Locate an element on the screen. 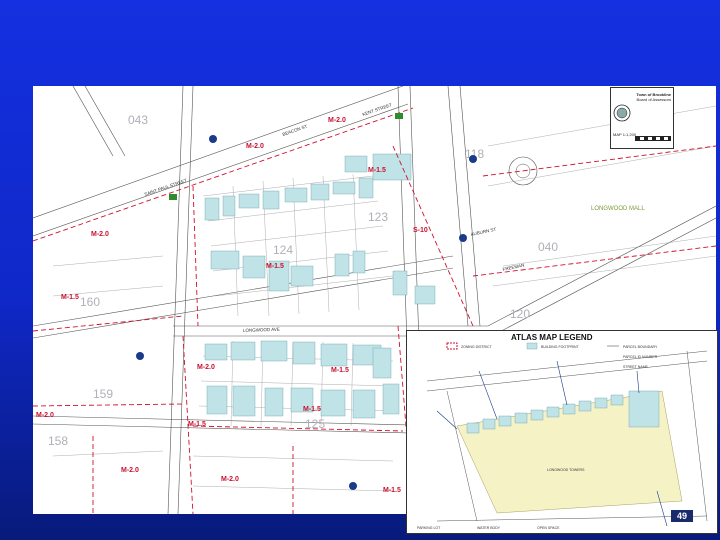 Image resolution: width=720 pixels, height=540 pixels. legend-item: OPEN SPACE is located at coordinates (548, 528).